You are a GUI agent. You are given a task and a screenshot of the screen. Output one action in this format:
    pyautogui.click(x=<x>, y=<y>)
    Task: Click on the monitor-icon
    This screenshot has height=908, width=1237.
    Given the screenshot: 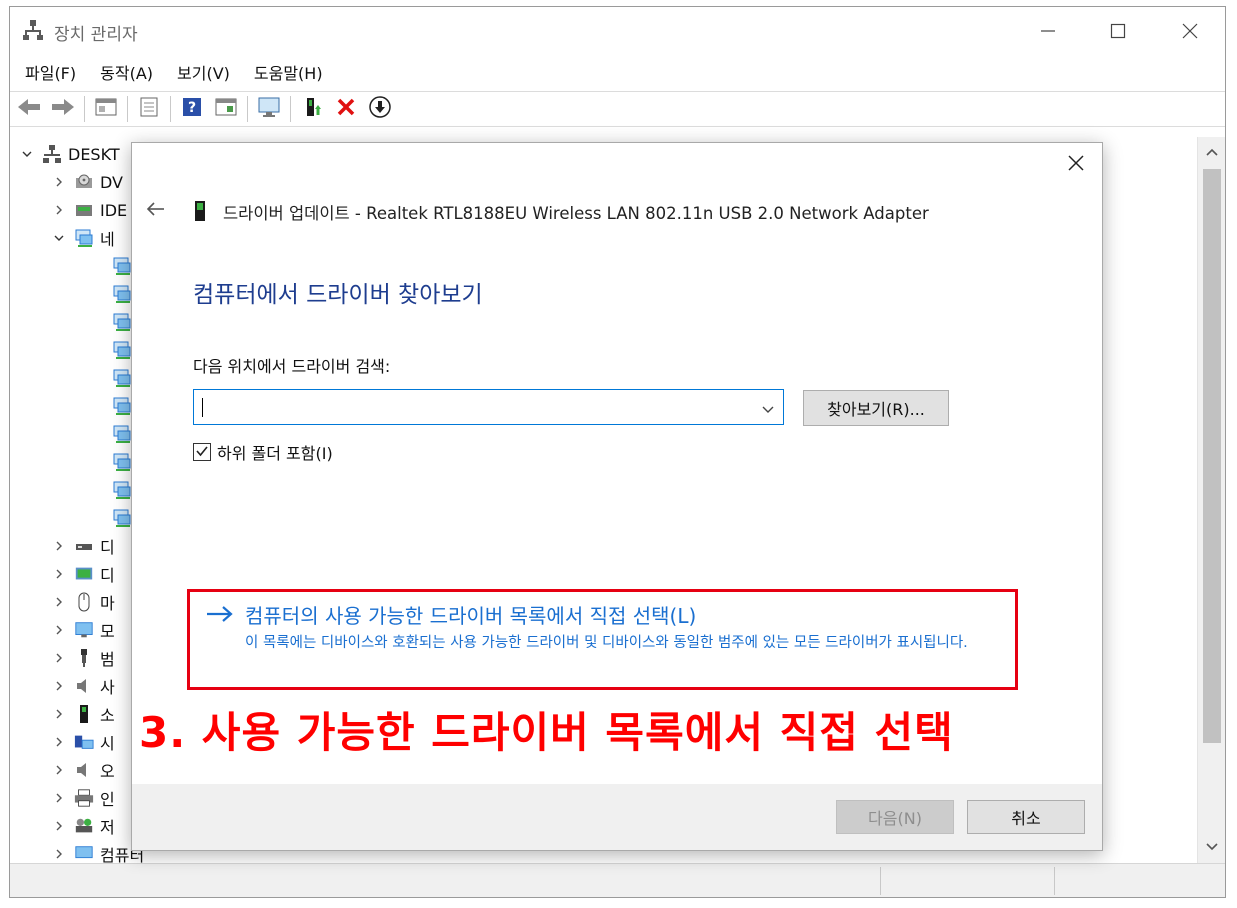 What is the action you would take?
    pyautogui.click(x=84, y=630)
    